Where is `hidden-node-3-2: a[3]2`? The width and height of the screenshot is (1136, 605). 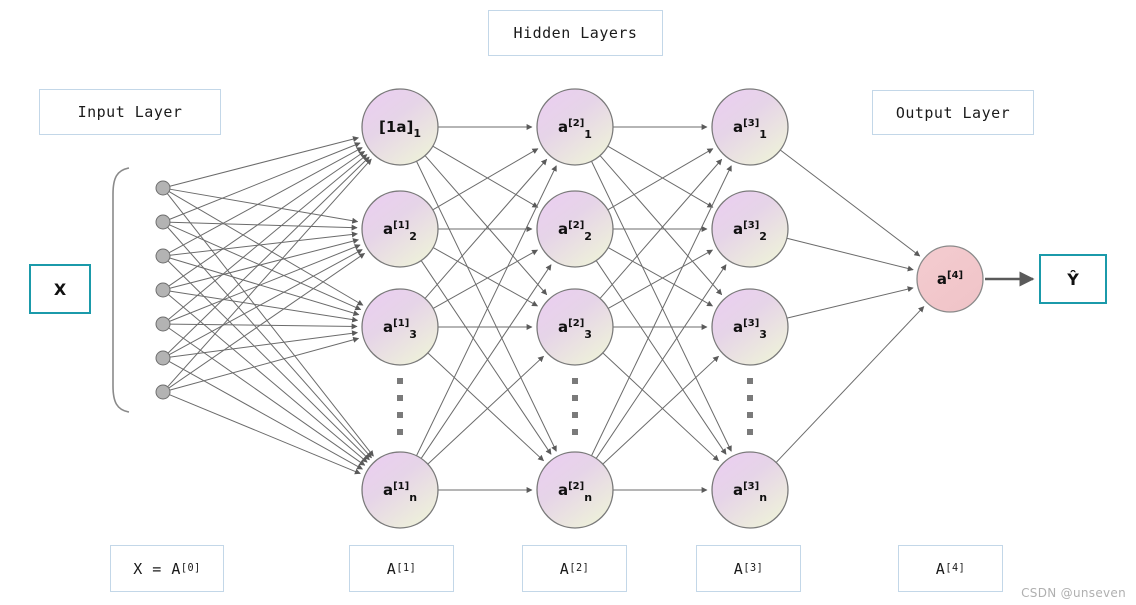
hidden-node-3-2: a[3]2 is located at coordinates (750, 229).